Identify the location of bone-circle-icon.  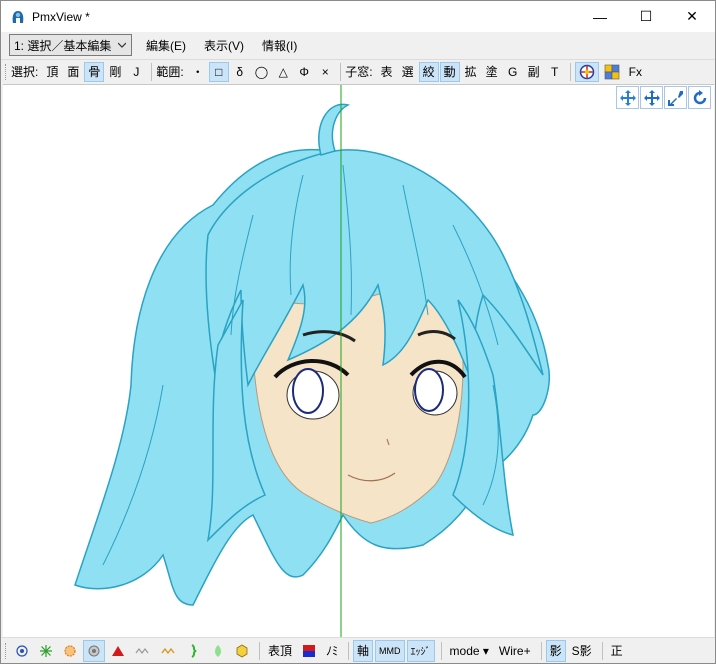
(94, 650).